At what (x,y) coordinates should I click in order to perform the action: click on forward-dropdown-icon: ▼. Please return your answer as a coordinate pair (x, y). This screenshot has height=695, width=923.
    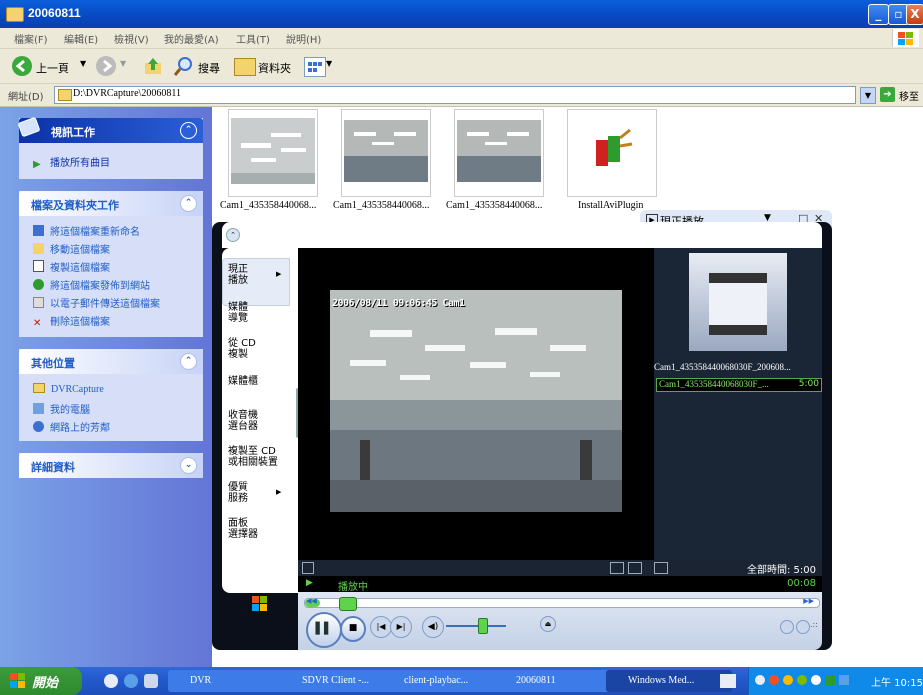
    Looking at the image, I should click on (123, 63).